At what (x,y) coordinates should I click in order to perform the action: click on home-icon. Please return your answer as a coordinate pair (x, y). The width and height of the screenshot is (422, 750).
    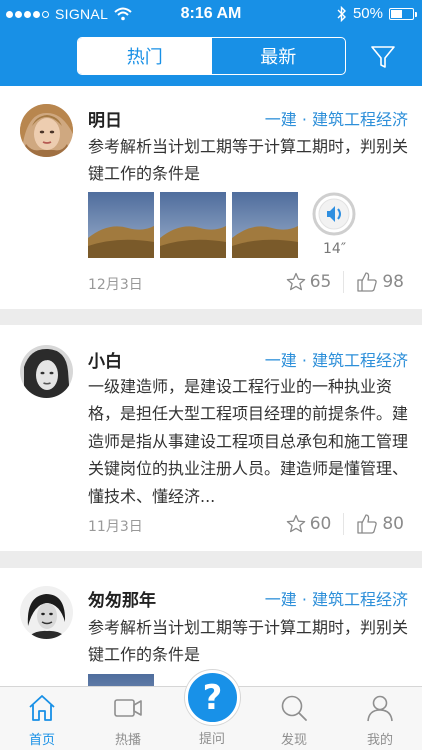
    Looking at the image, I should click on (42, 708).